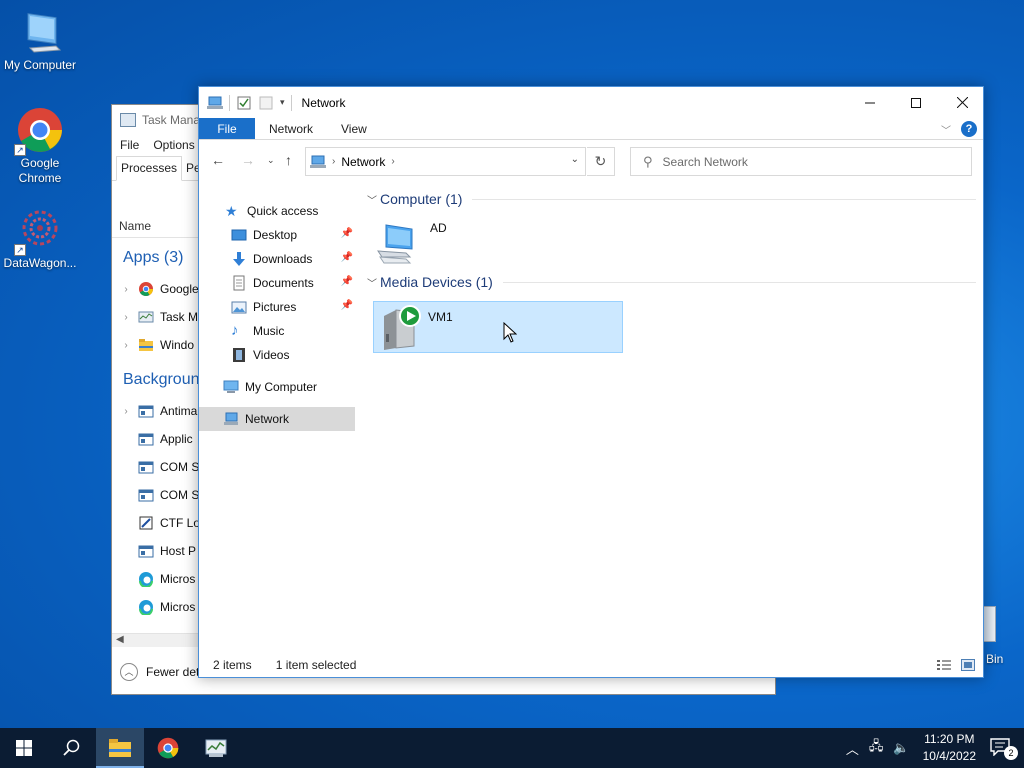  I want to click on pictures-icon, so click(239, 307).